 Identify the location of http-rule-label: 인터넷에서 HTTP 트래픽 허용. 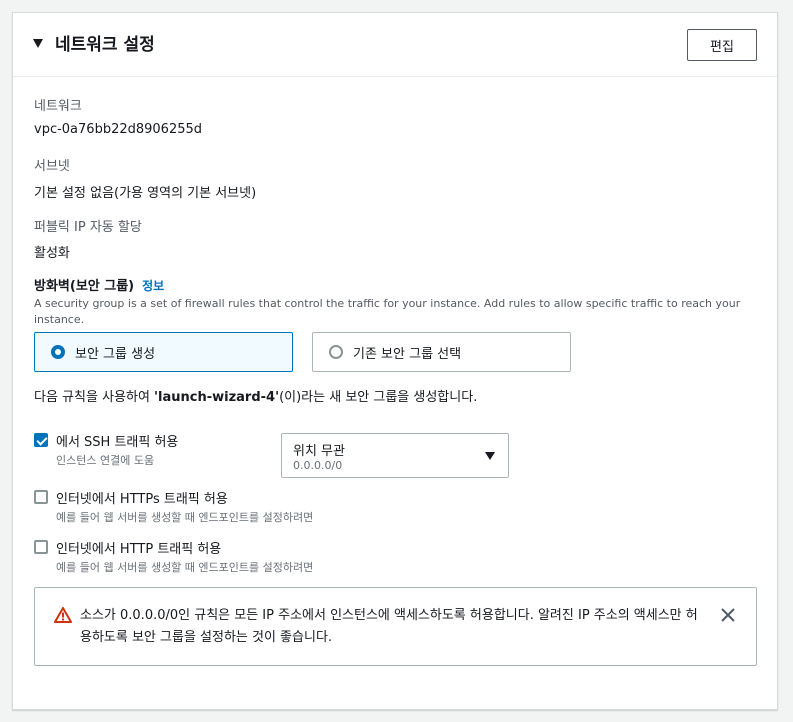
(138, 547).